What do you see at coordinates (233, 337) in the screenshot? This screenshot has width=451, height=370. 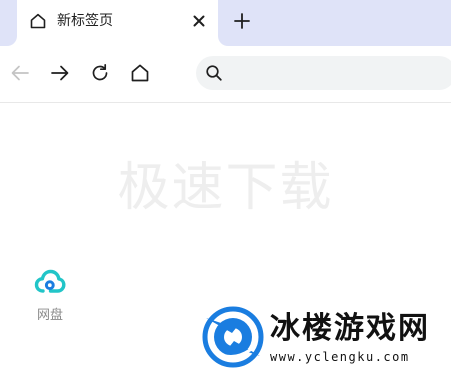 I see `site-logo-icon` at bounding box center [233, 337].